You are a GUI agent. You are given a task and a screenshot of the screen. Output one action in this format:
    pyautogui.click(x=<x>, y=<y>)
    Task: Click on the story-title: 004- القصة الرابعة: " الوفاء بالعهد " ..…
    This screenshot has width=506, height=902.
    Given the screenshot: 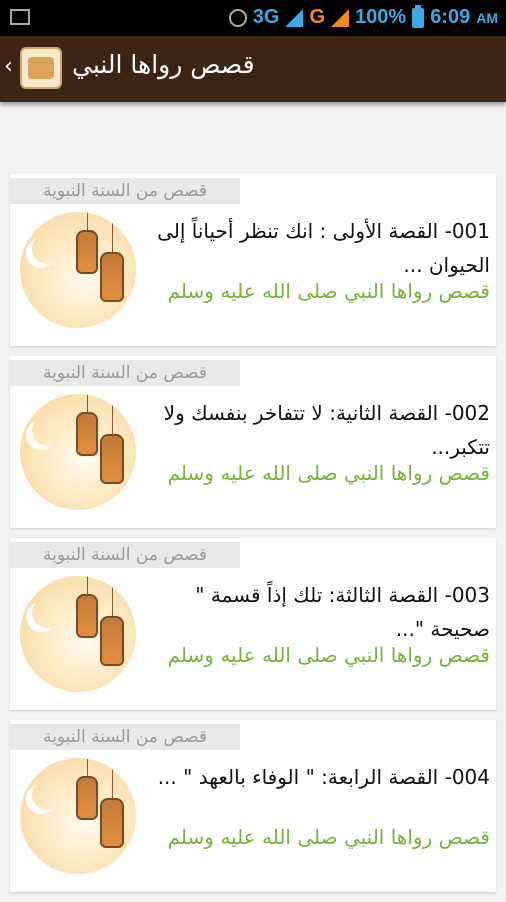 What is the action you would take?
    pyautogui.click(x=323, y=777)
    